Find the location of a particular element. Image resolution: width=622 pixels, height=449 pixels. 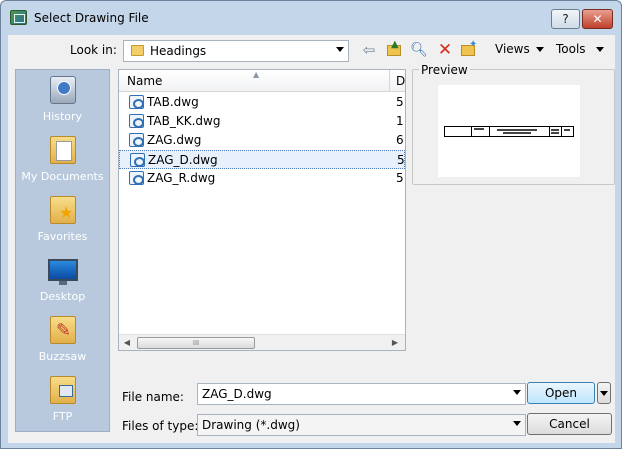

sort-ascending-icon: ▲ is located at coordinates (256, 74).